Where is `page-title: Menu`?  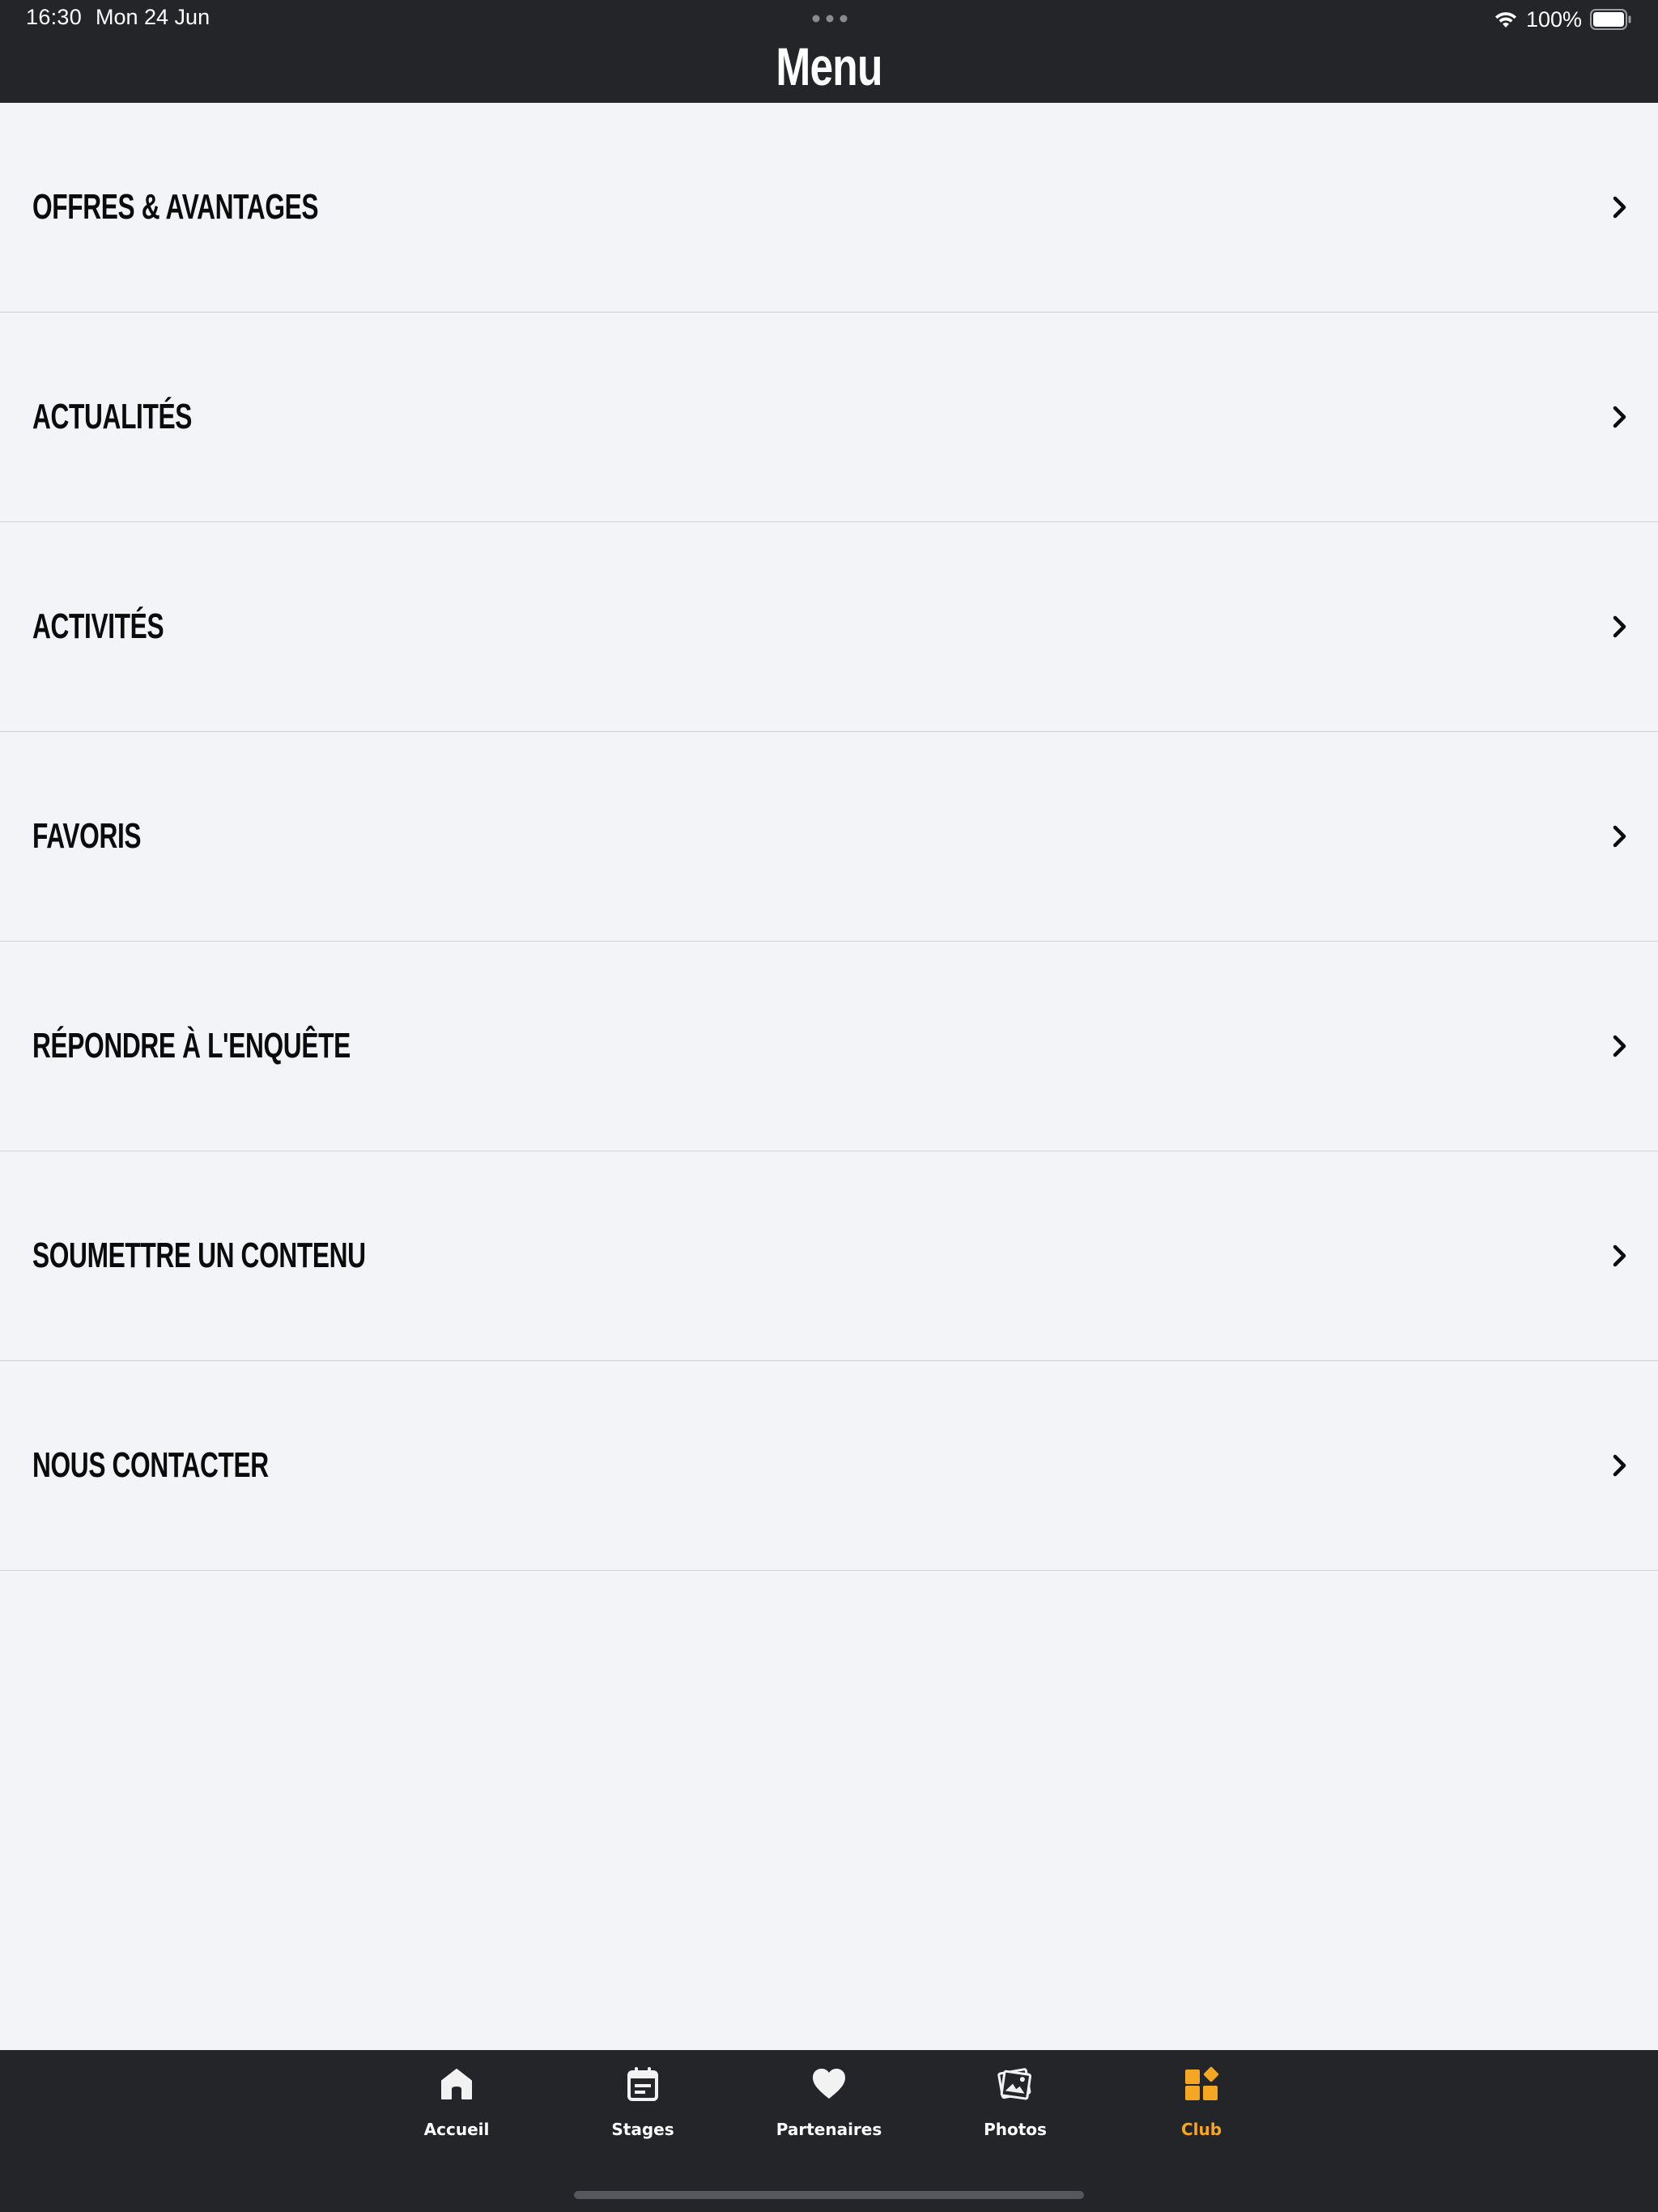
page-title: Menu is located at coordinates (829, 66).